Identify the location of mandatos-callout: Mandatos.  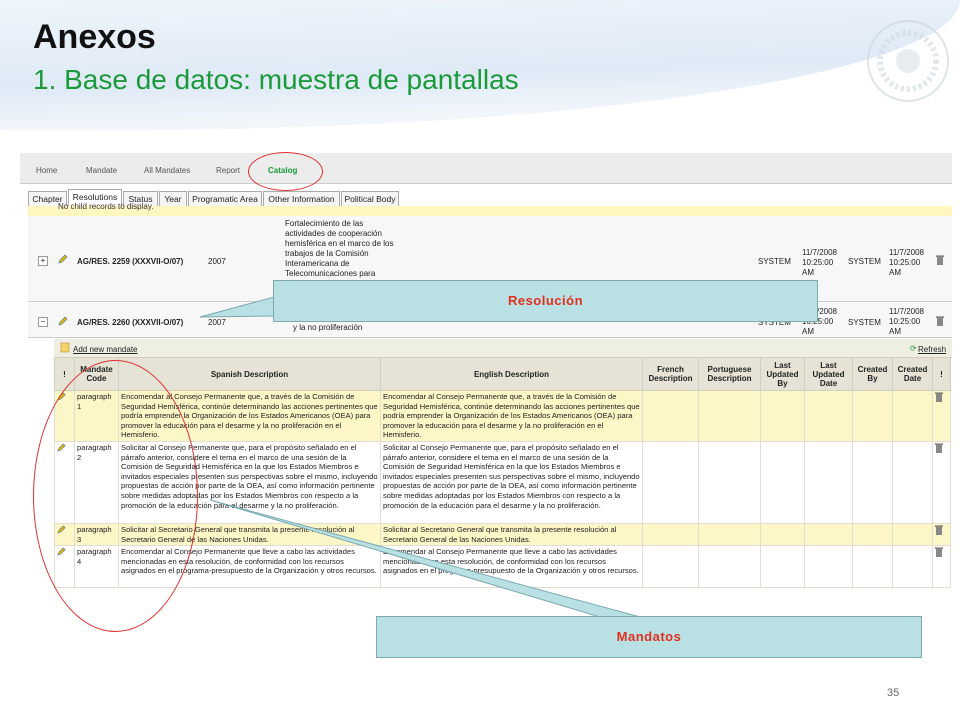
(649, 637).